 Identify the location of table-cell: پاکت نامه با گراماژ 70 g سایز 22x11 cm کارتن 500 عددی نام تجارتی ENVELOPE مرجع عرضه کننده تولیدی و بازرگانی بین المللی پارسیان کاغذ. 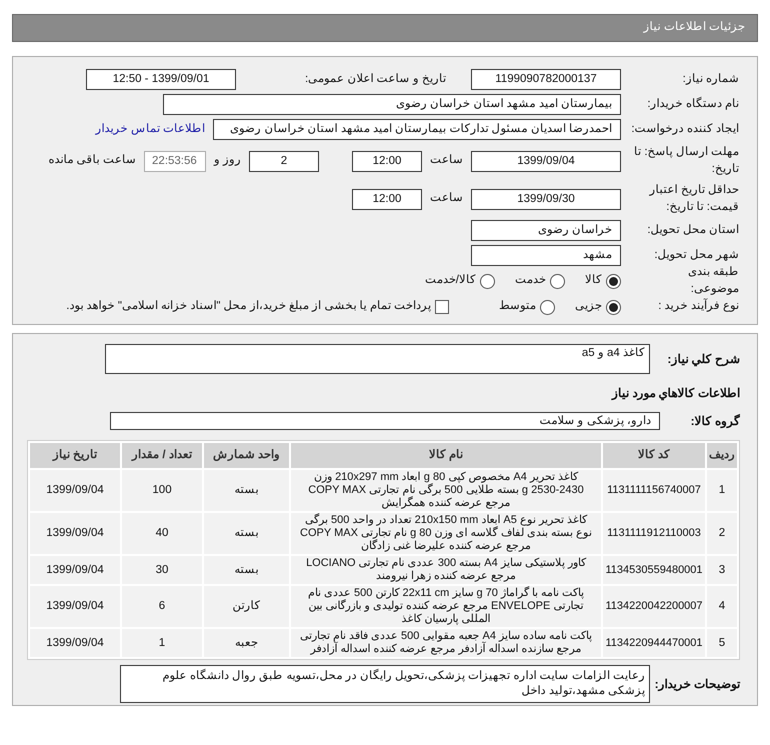
(446, 606).